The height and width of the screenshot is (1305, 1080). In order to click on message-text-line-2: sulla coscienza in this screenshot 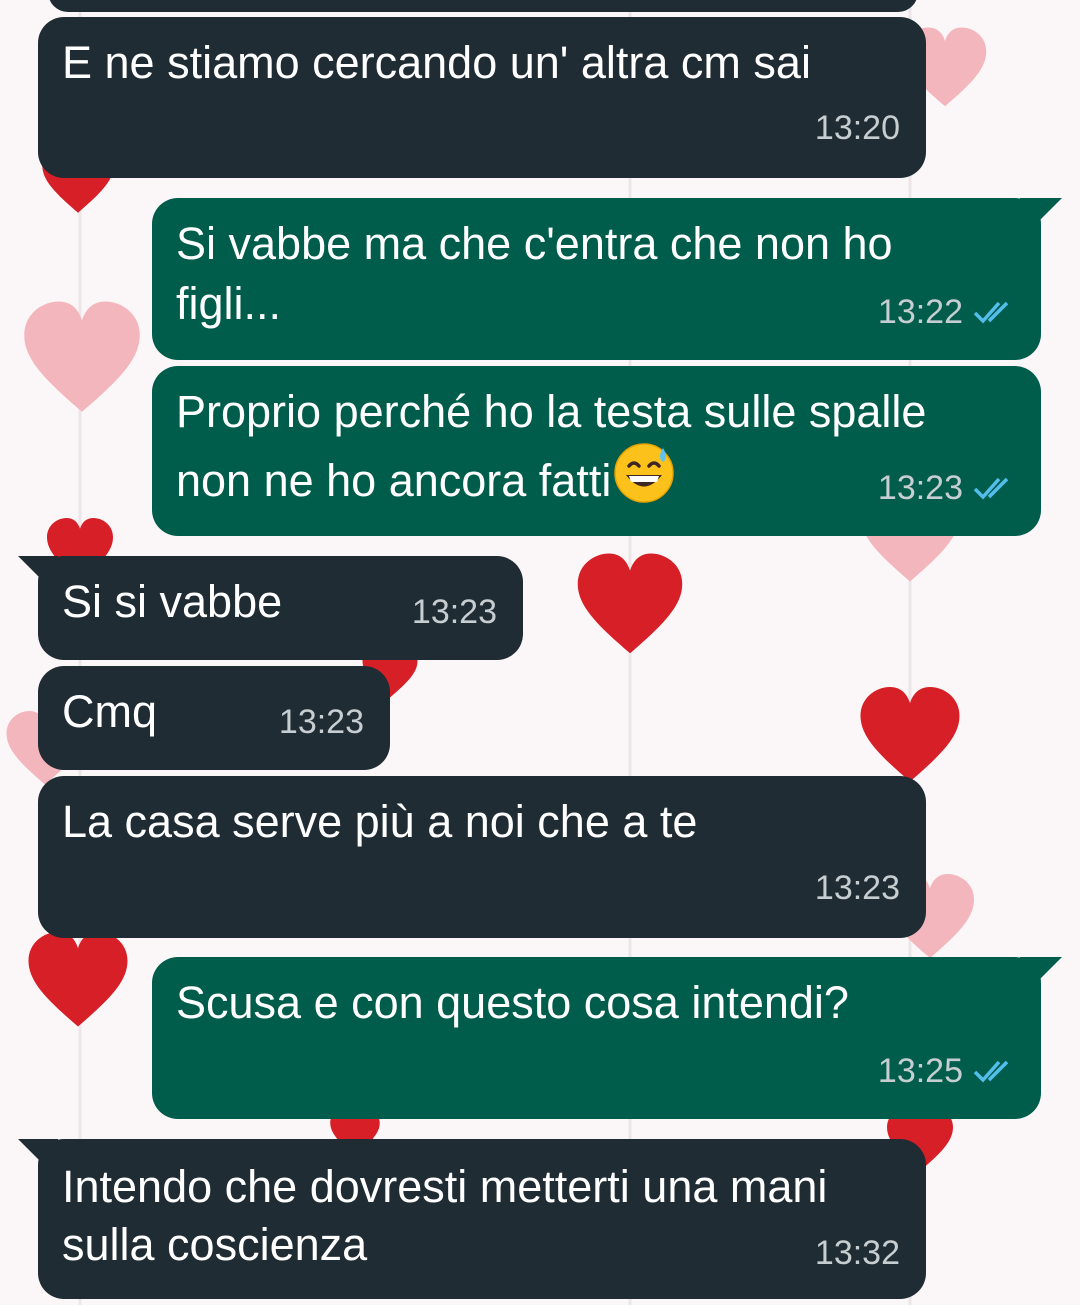, I will do `click(215, 1244)`.